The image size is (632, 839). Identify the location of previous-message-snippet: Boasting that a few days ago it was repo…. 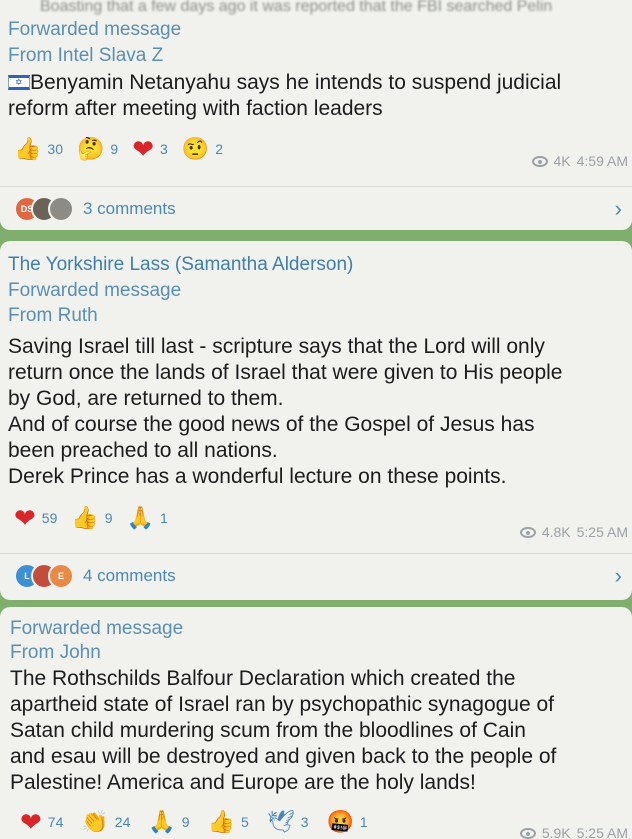
(296, 7).